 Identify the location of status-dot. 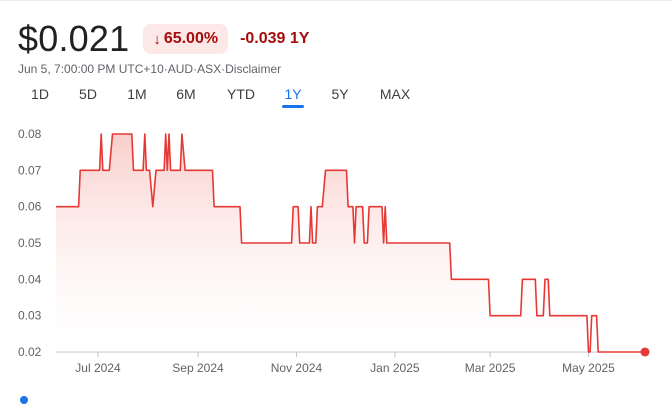
(24, 400).